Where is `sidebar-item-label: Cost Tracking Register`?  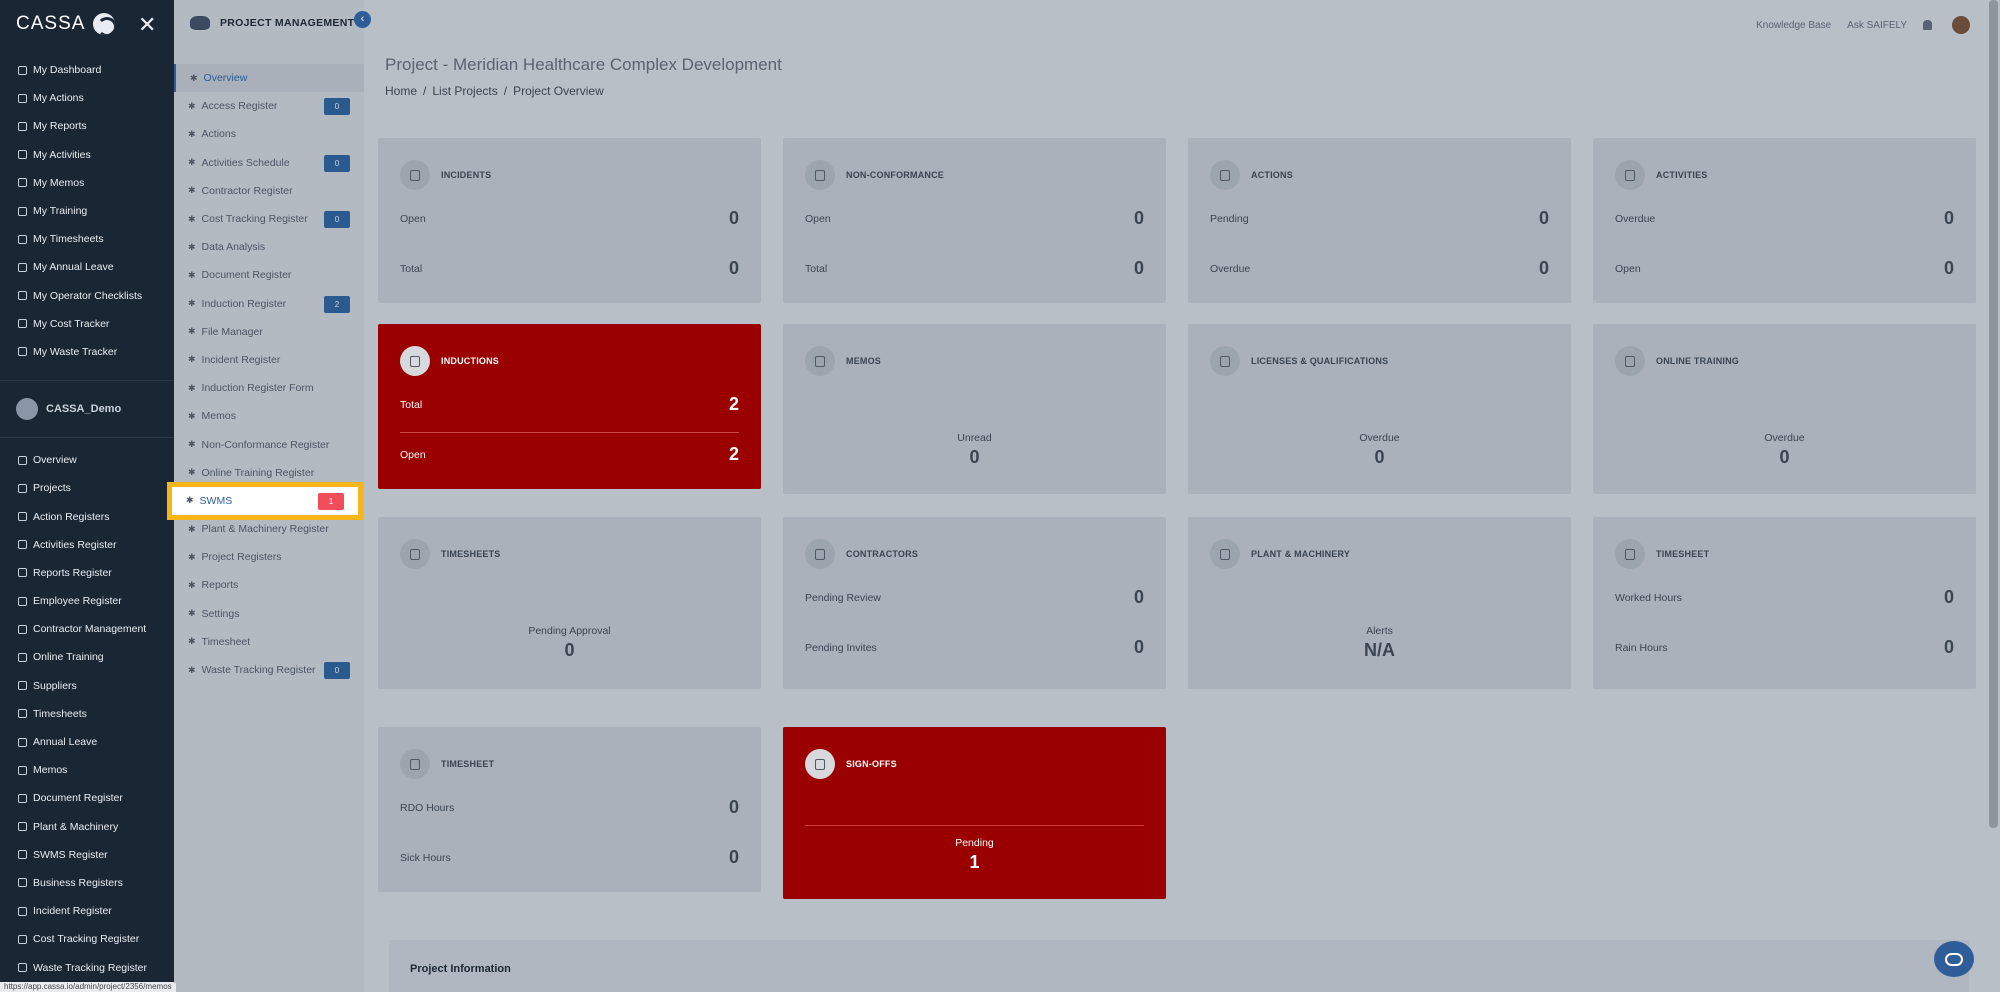 sidebar-item-label: Cost Tracking Register is located at coordinates (86, 939).